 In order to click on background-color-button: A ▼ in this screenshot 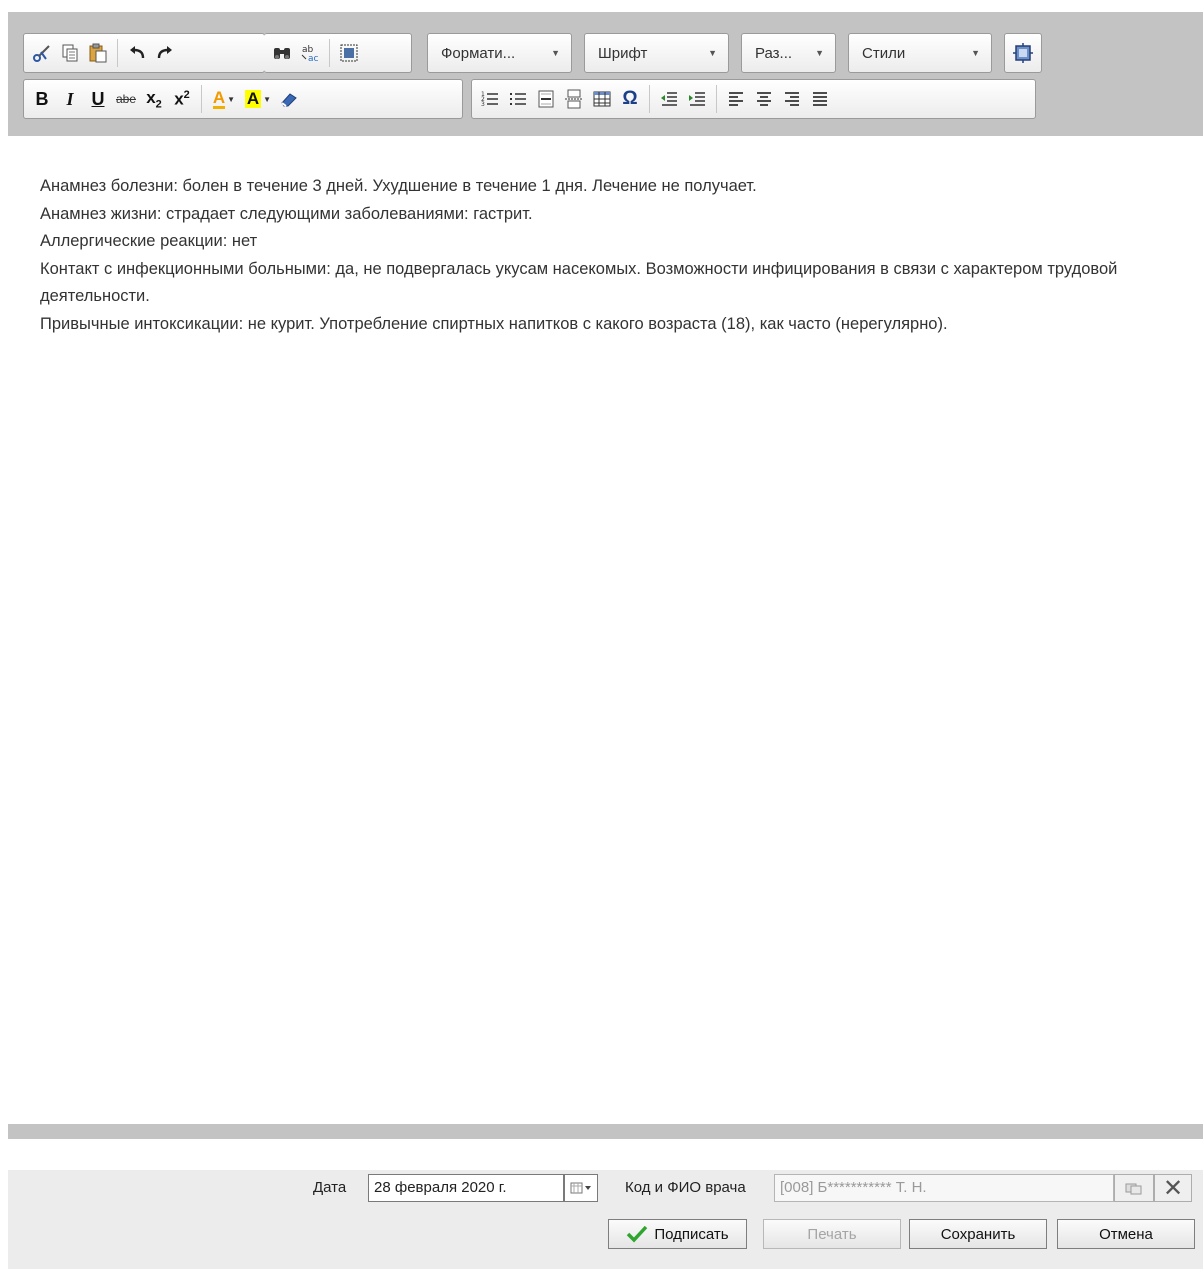, I will do `click(258, 99)`.